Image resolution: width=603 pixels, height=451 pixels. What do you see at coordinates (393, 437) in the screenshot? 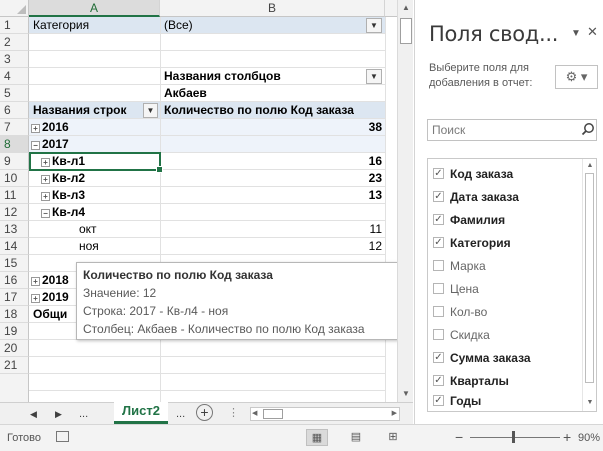
I see `page-break-view-button: ⊞` at bounding box center [393, 437].